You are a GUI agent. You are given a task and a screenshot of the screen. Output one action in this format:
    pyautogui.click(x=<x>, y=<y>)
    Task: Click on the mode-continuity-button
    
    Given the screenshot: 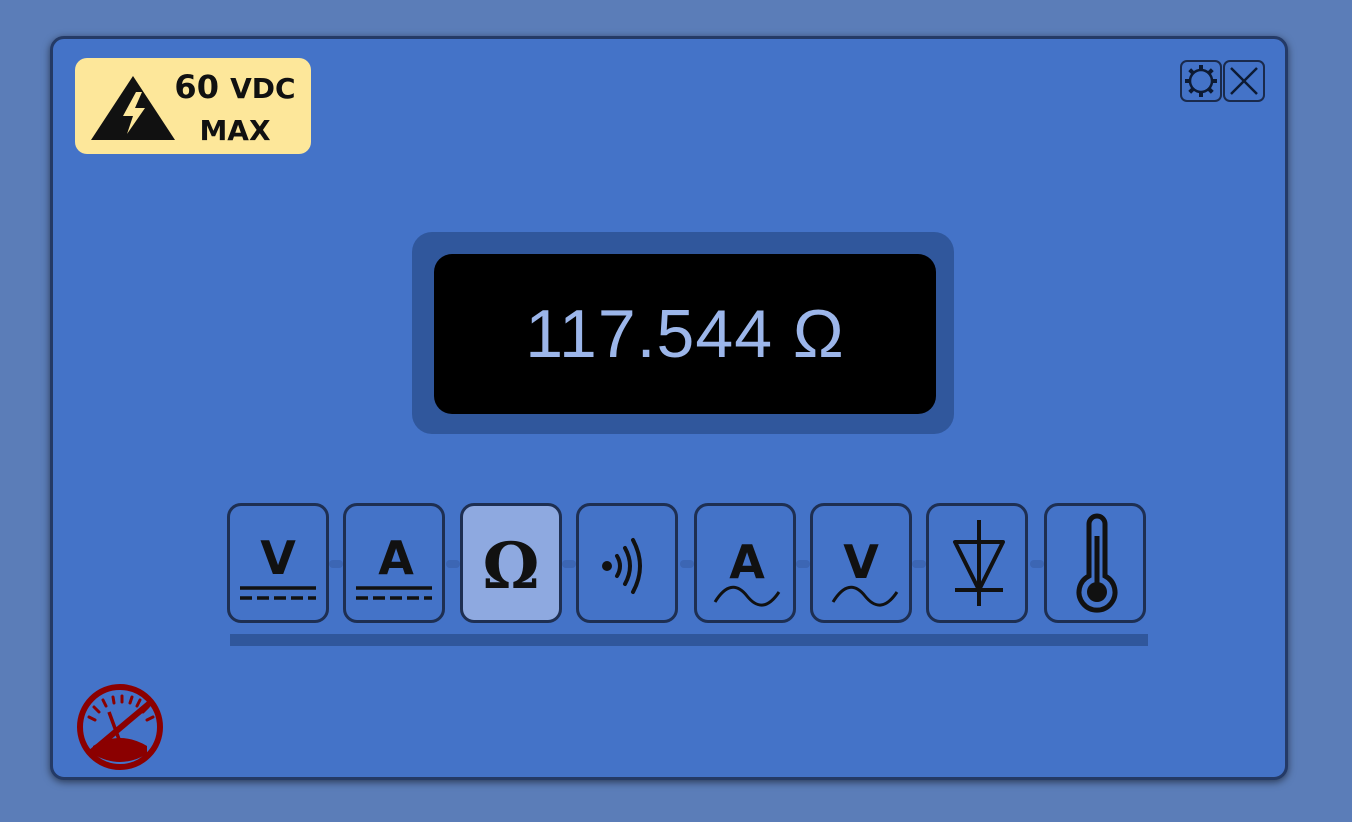 What is the action you would take?
    pyautogui.click(x=627, y=563)
    